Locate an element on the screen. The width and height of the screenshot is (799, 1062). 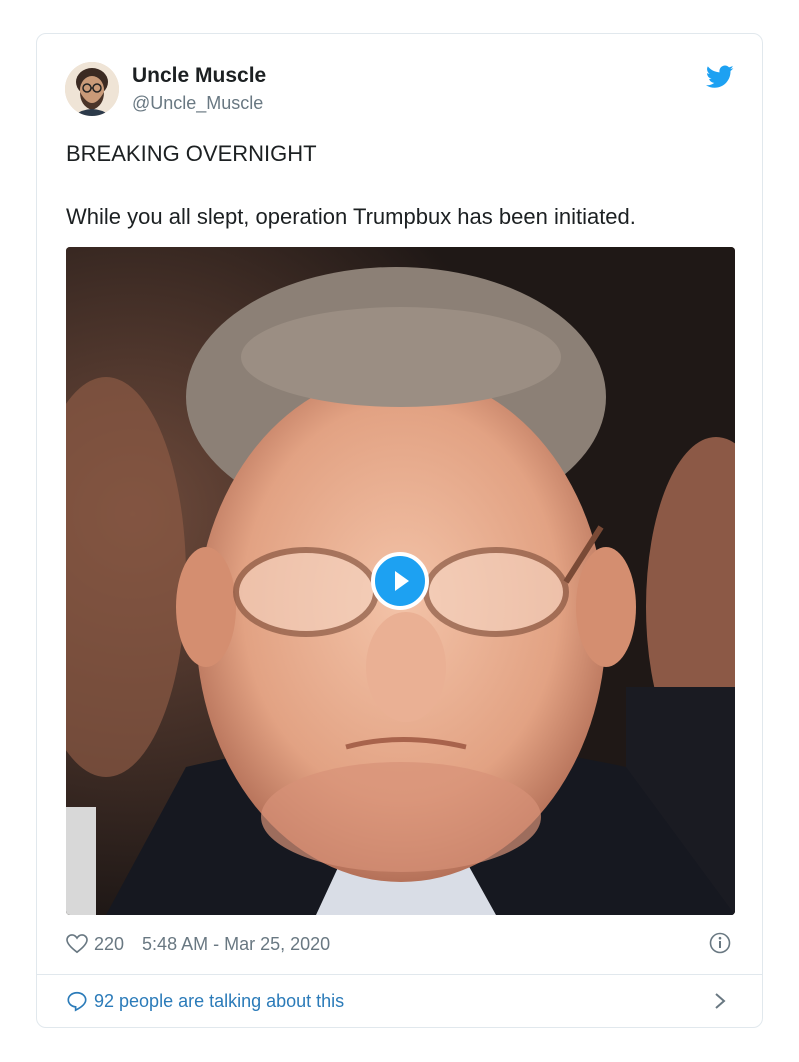
speech-bubble-icon is located at coordinates (77, 1001).